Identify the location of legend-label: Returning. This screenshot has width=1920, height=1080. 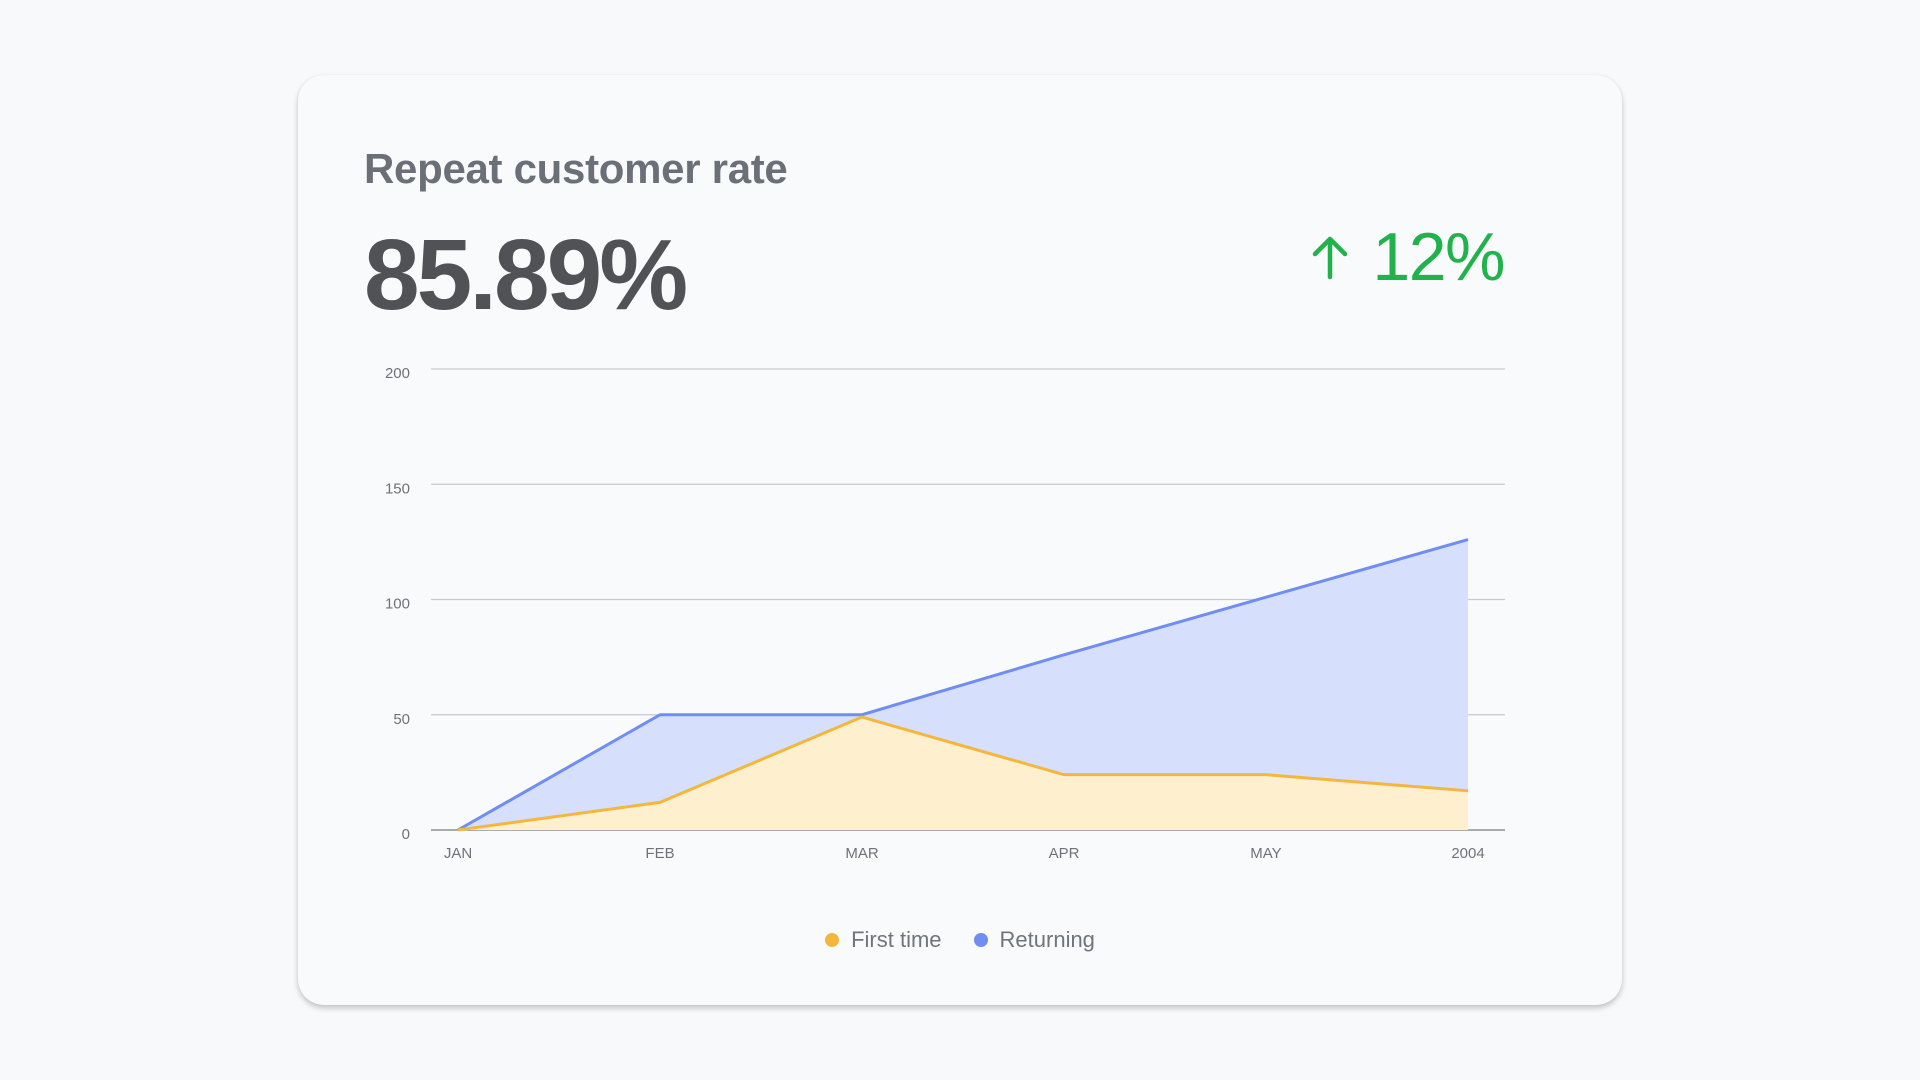
(1047, 939).